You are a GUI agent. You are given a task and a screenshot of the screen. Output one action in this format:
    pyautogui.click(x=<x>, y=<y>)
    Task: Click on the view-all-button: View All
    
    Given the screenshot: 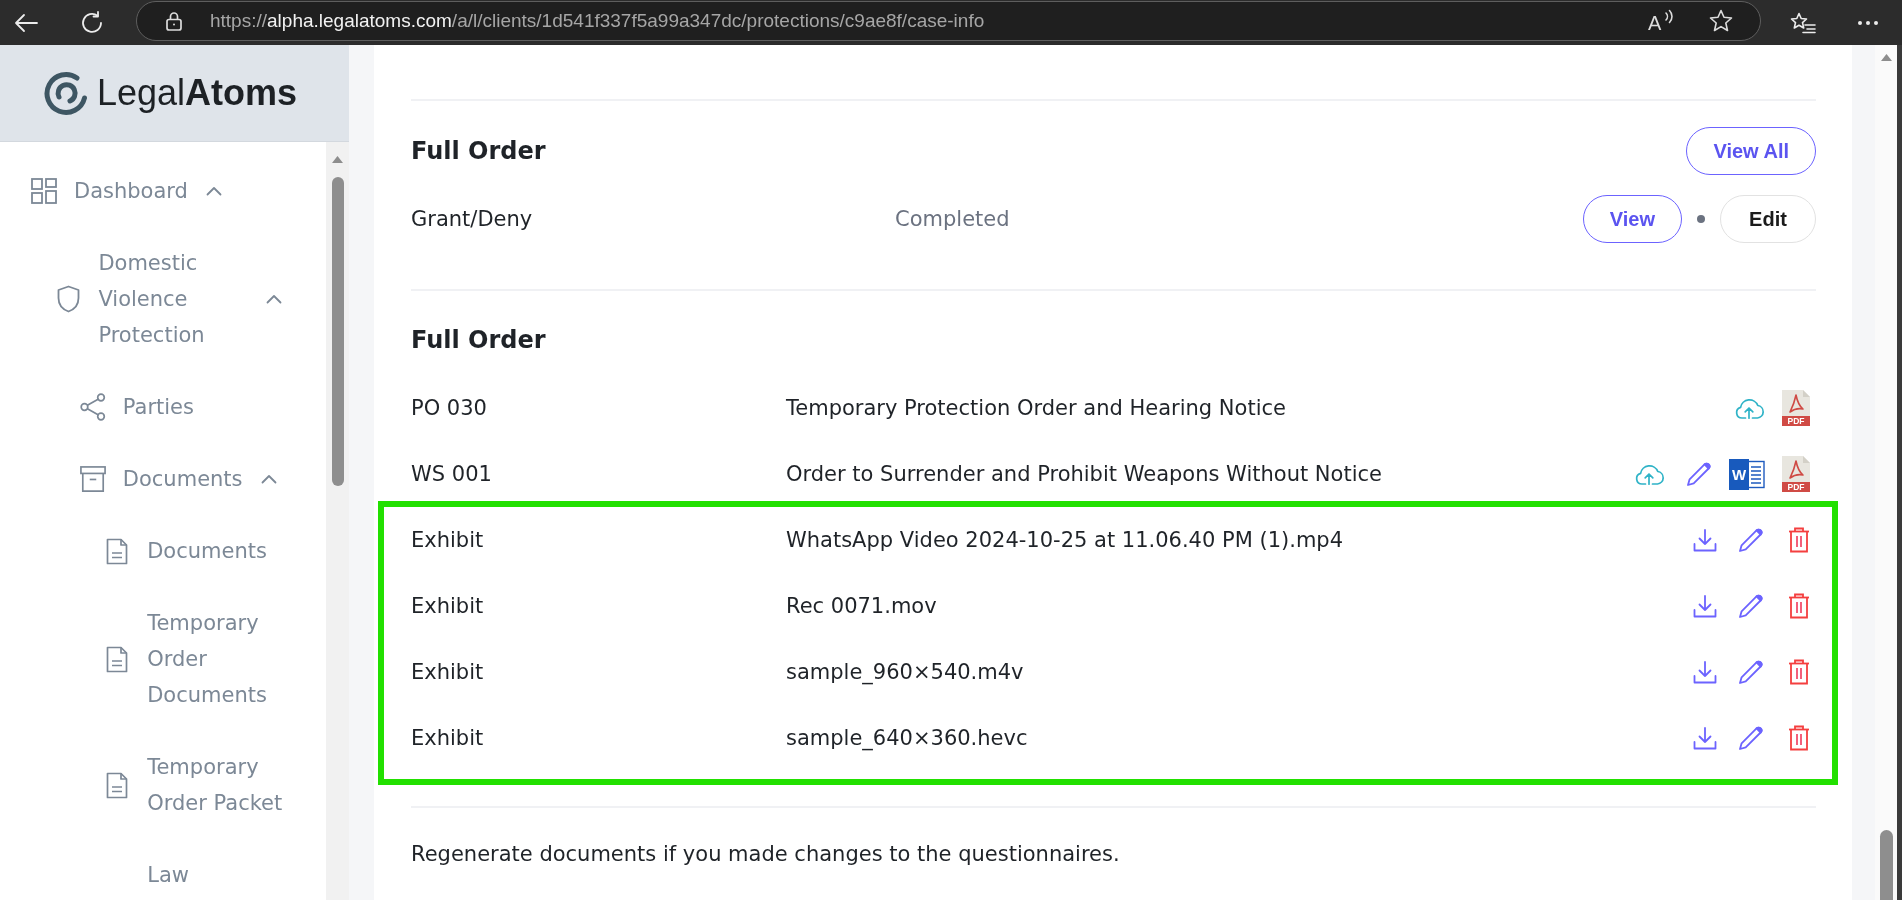 What is the action you would take?
    pyautogui.click(x=1751, y=151)
    